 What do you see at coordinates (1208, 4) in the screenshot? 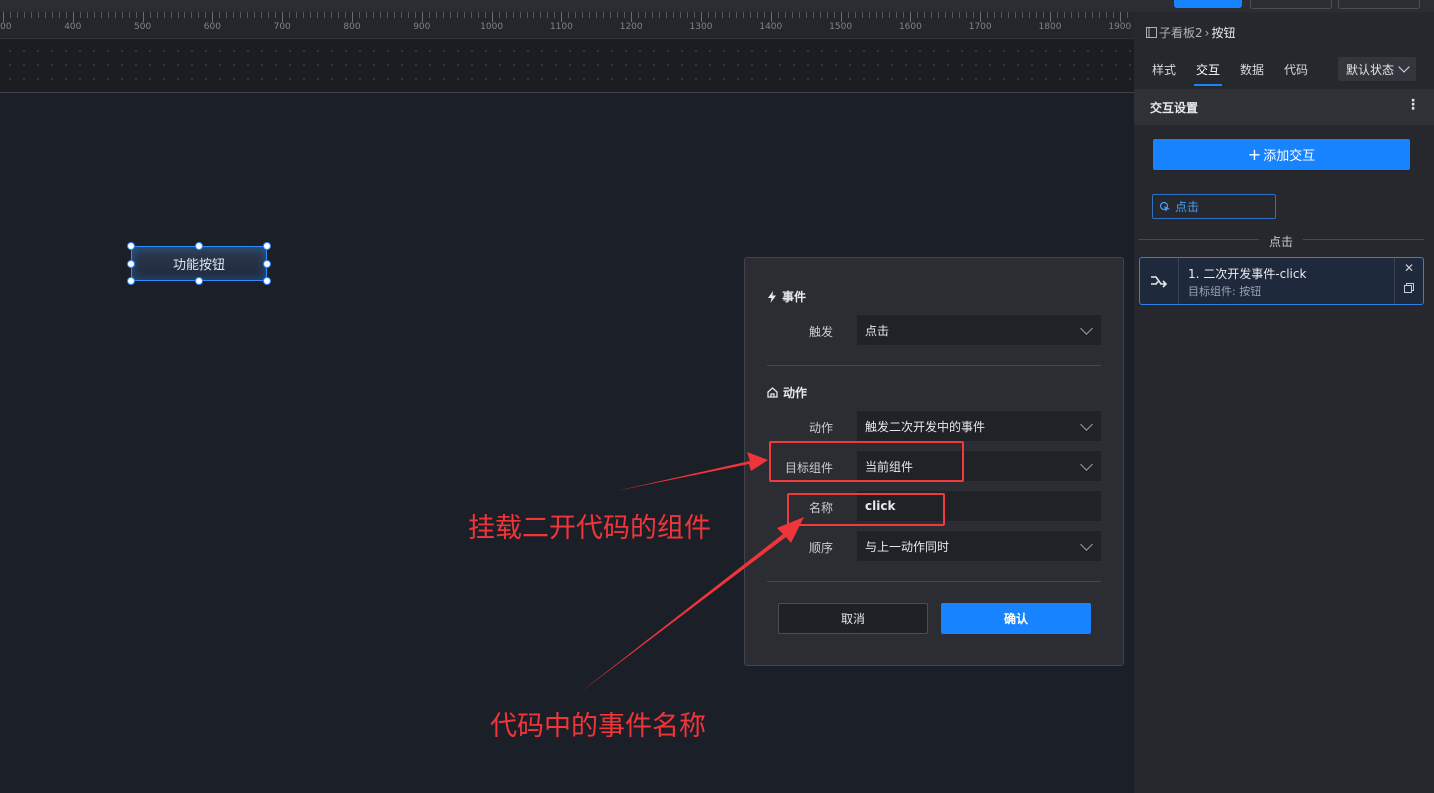
I see `toolbar-primary-button` at bounding box center [1208, 4].